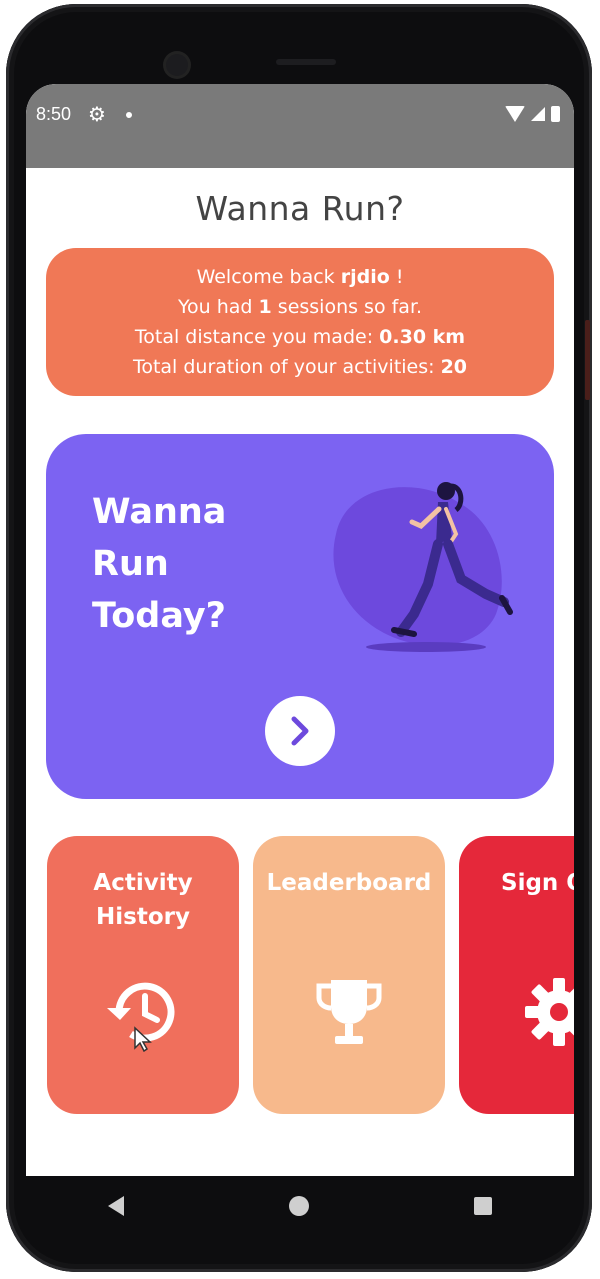 This screenshot has width=600, height=1279. I want to click on status-bar: 8:50 ⚙, so click(300, 126).